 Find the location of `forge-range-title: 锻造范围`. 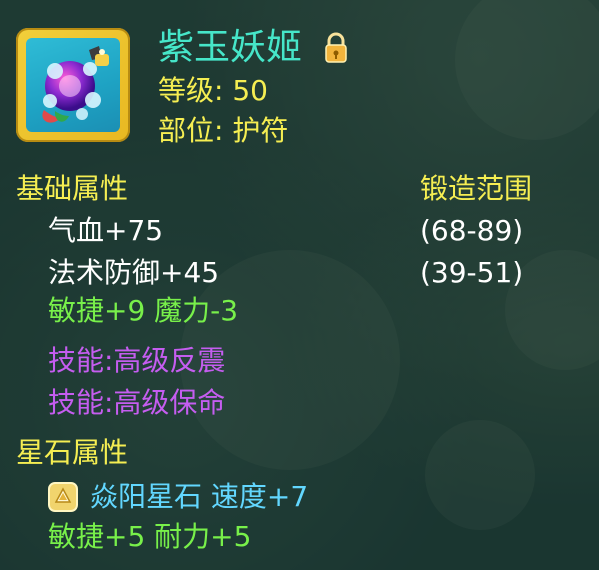

forge-range-title: 锻造范围 is located at coordinates (476, 188).